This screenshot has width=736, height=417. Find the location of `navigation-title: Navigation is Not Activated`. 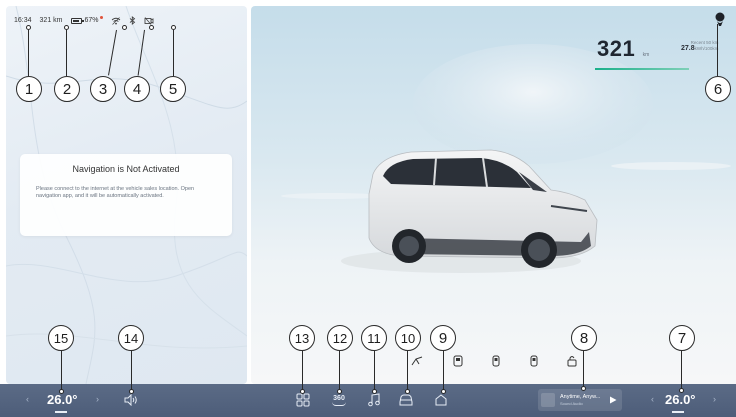

navigation-title: Navigation is Not Activated is located at coordinates (126, 169).